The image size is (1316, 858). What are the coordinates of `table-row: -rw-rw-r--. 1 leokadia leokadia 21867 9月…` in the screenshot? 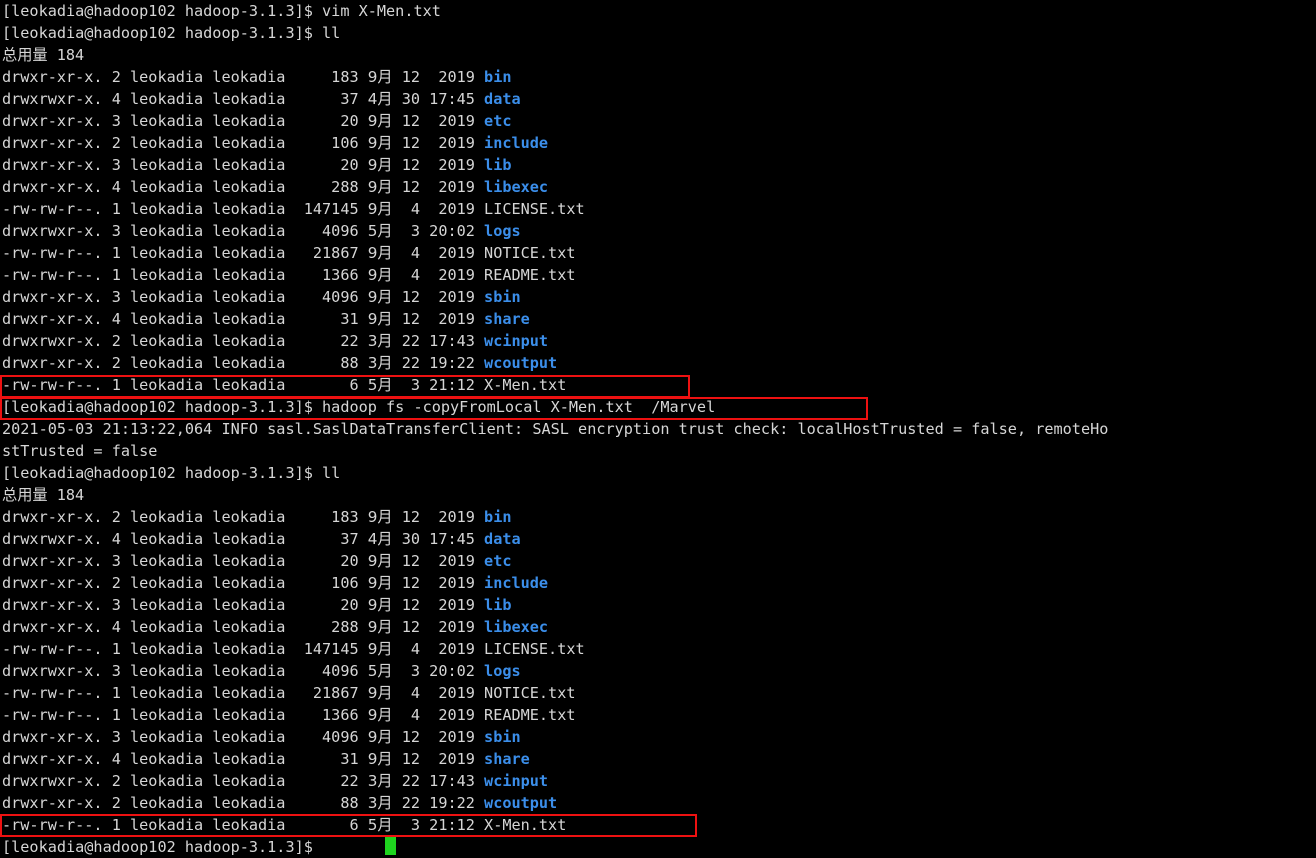 It's located at (658, 693).